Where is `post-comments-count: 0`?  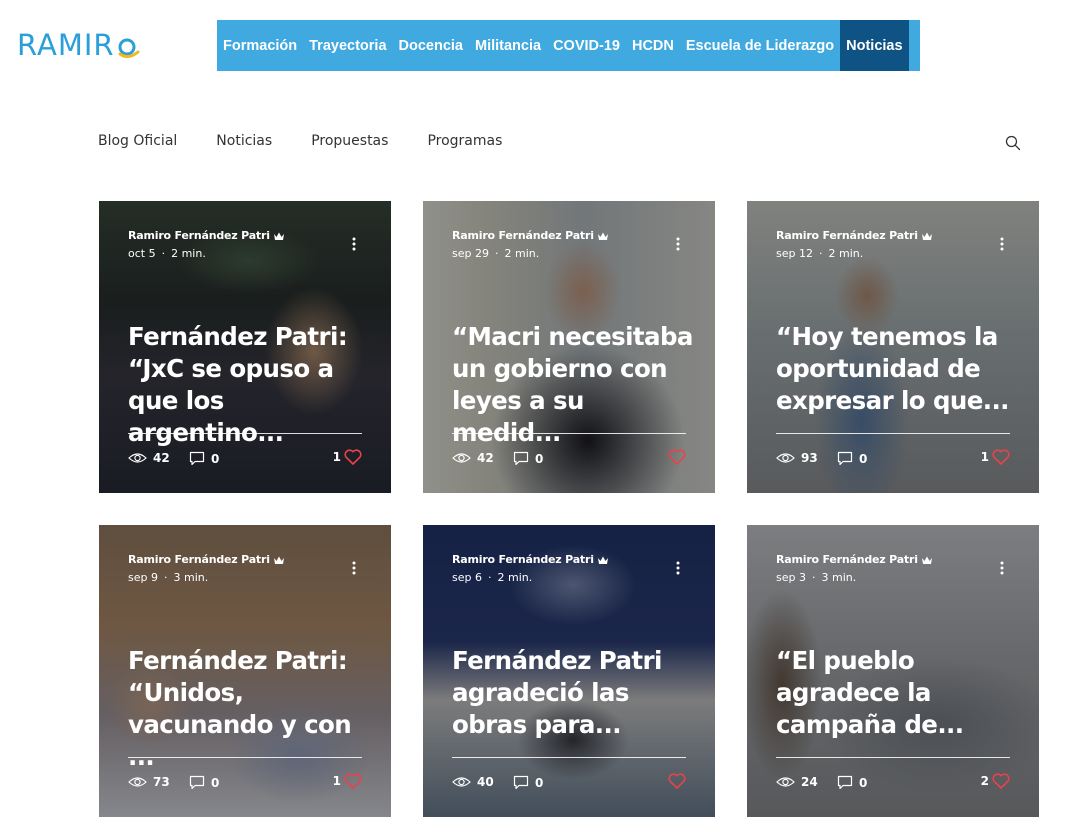 post-comments-count: 0 is located at coordinates (863, 782).